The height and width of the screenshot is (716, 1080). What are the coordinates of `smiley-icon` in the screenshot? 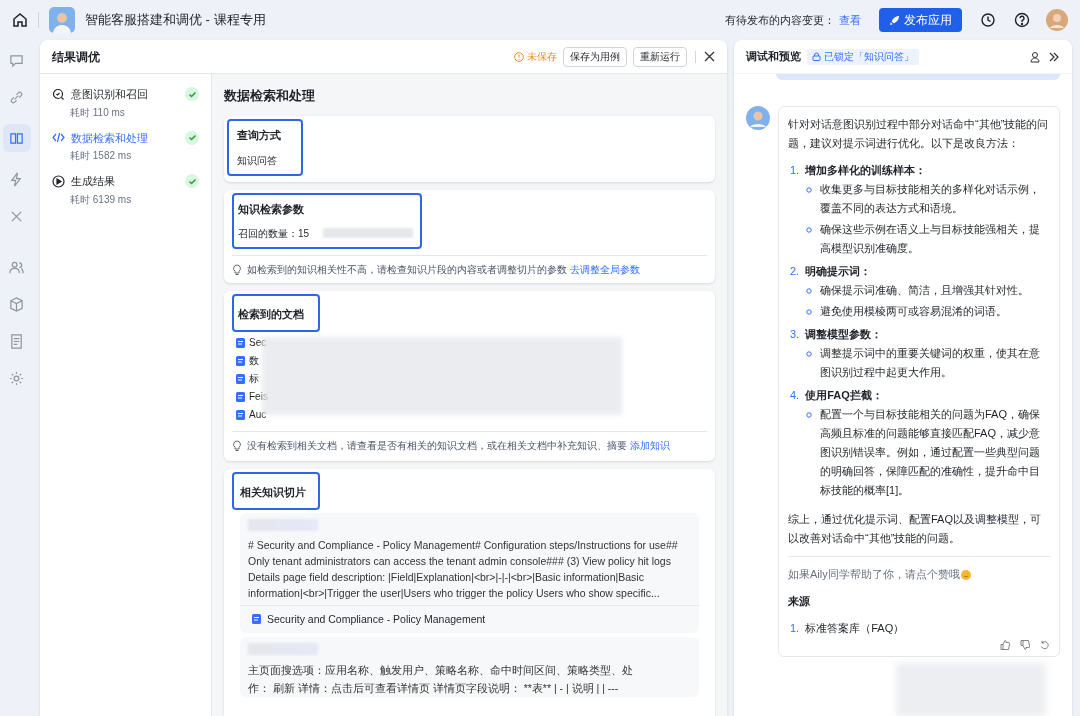 It's located at (965, 574).